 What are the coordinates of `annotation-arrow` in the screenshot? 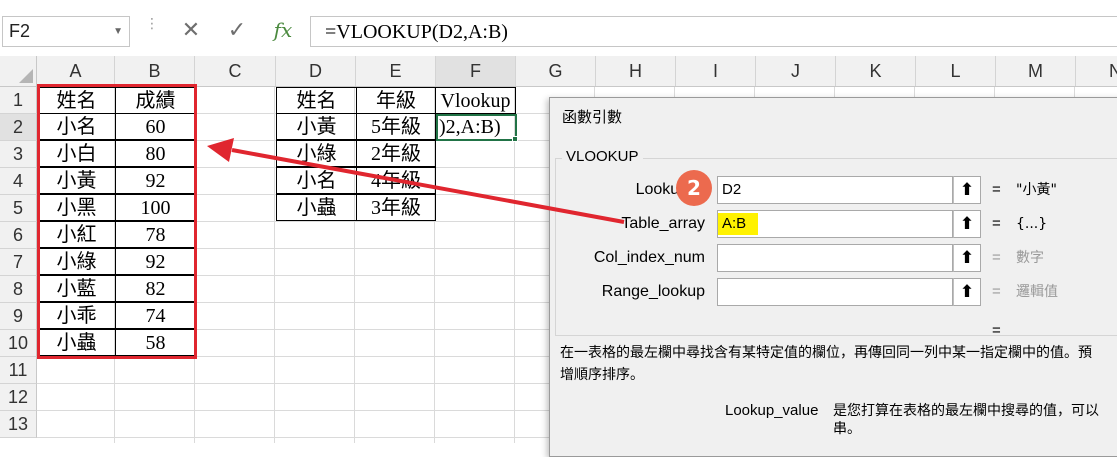 It's located at (416, 181).